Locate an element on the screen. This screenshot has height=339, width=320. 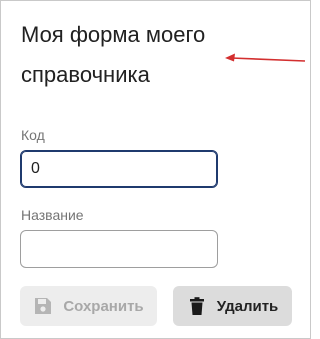
delete-button-label: Удалить is located at coordinates (247, 306).